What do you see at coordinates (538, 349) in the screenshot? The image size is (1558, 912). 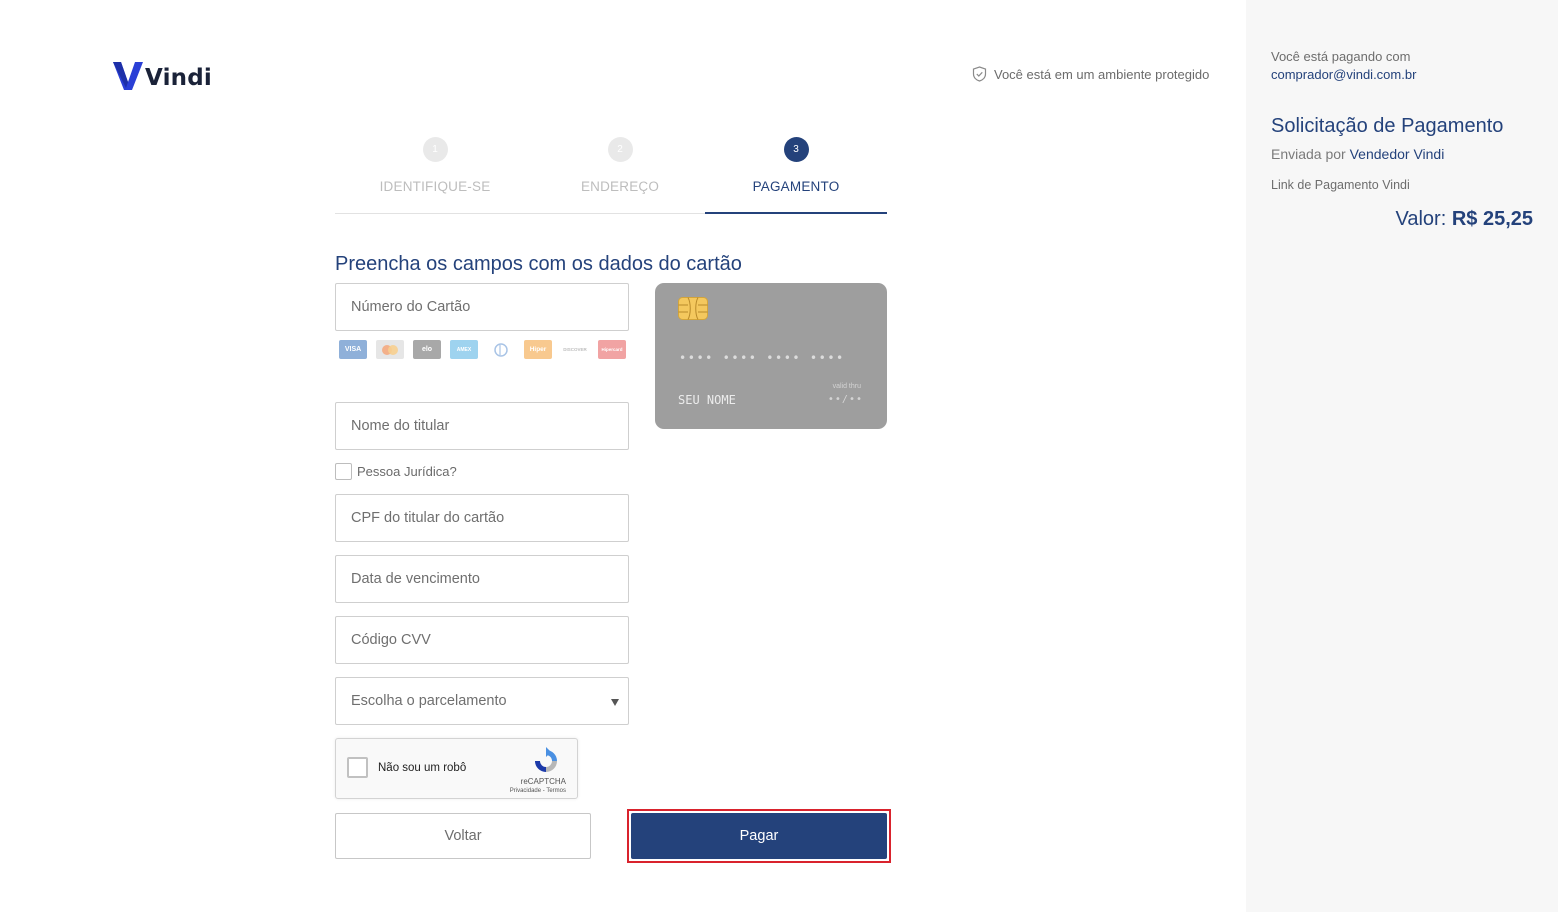 I see `hiper-brand-icon: Hiper` at bounding box center [538, 349].